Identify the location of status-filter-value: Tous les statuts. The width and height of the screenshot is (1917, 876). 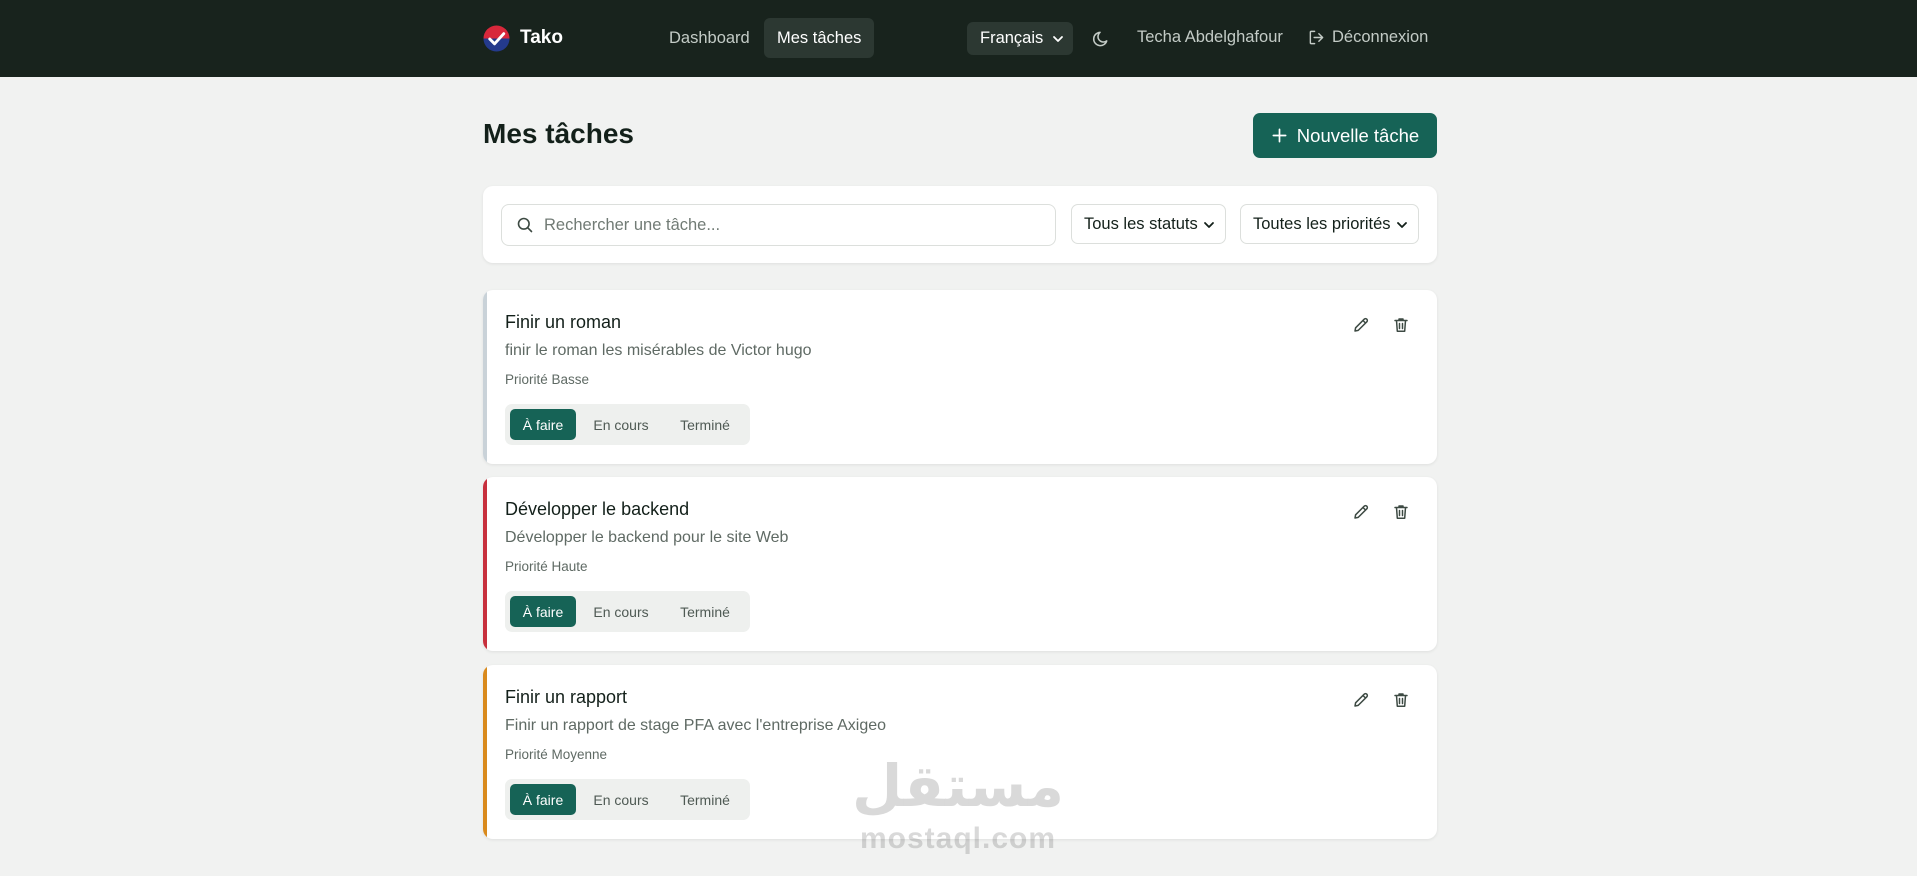
(1141, 223).